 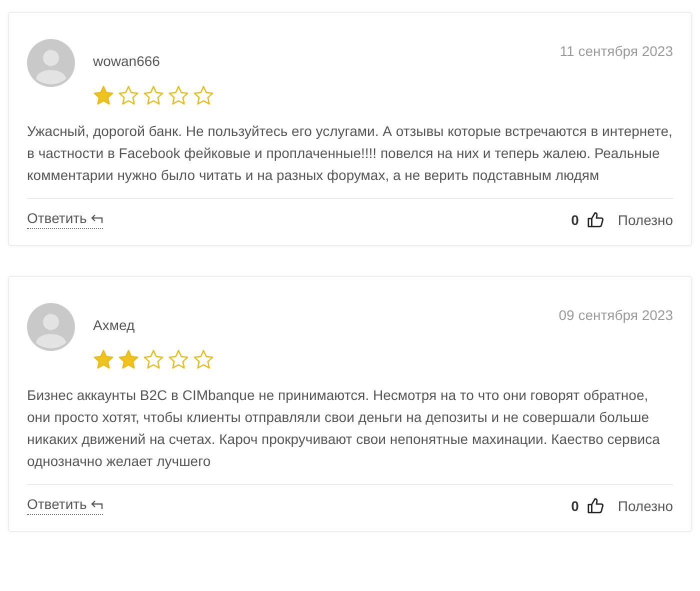 I want to click on review-date: 09 сентября 2023, so click(x=615, y=315).